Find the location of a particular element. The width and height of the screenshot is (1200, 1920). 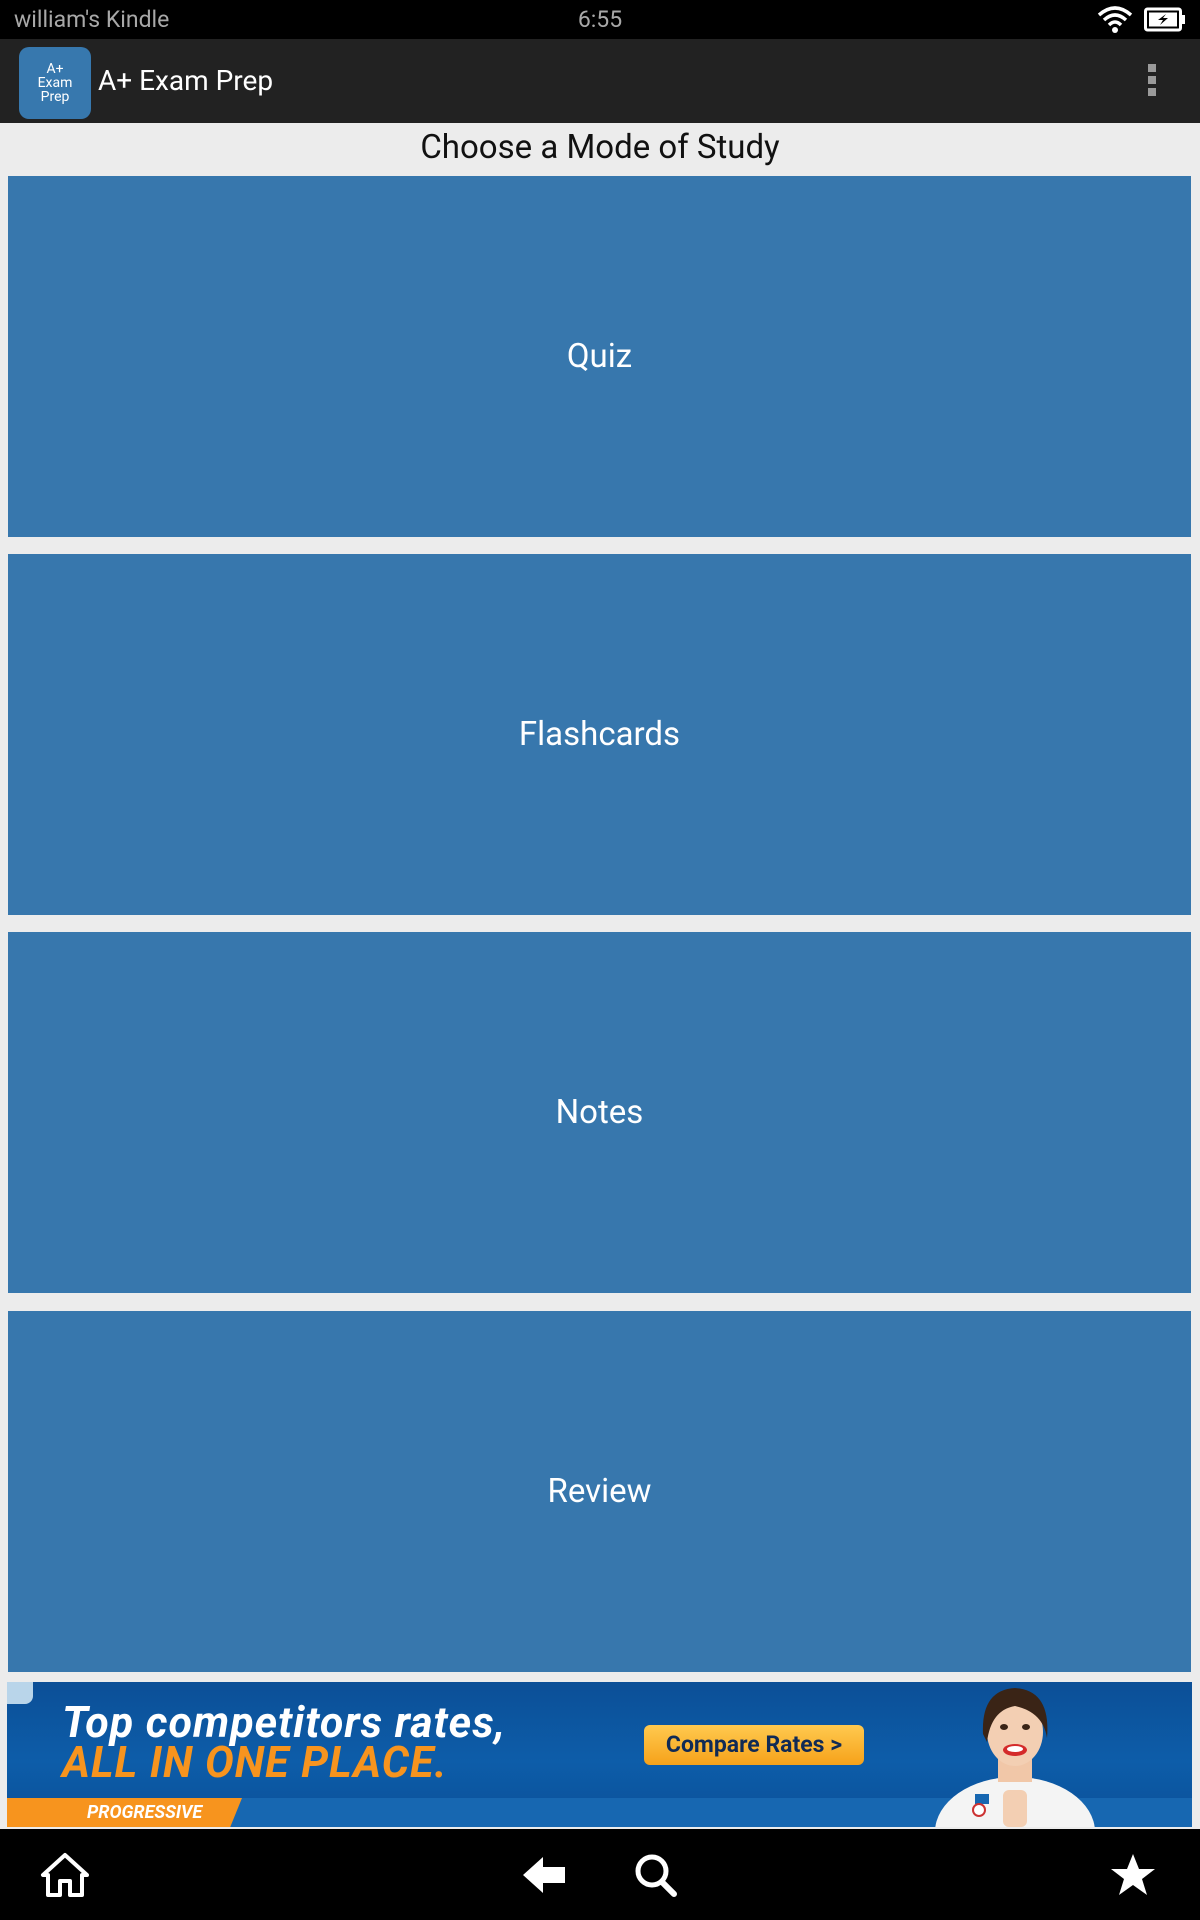

app-icon: A+ Exam Prep is located at coordinates (55, 83).